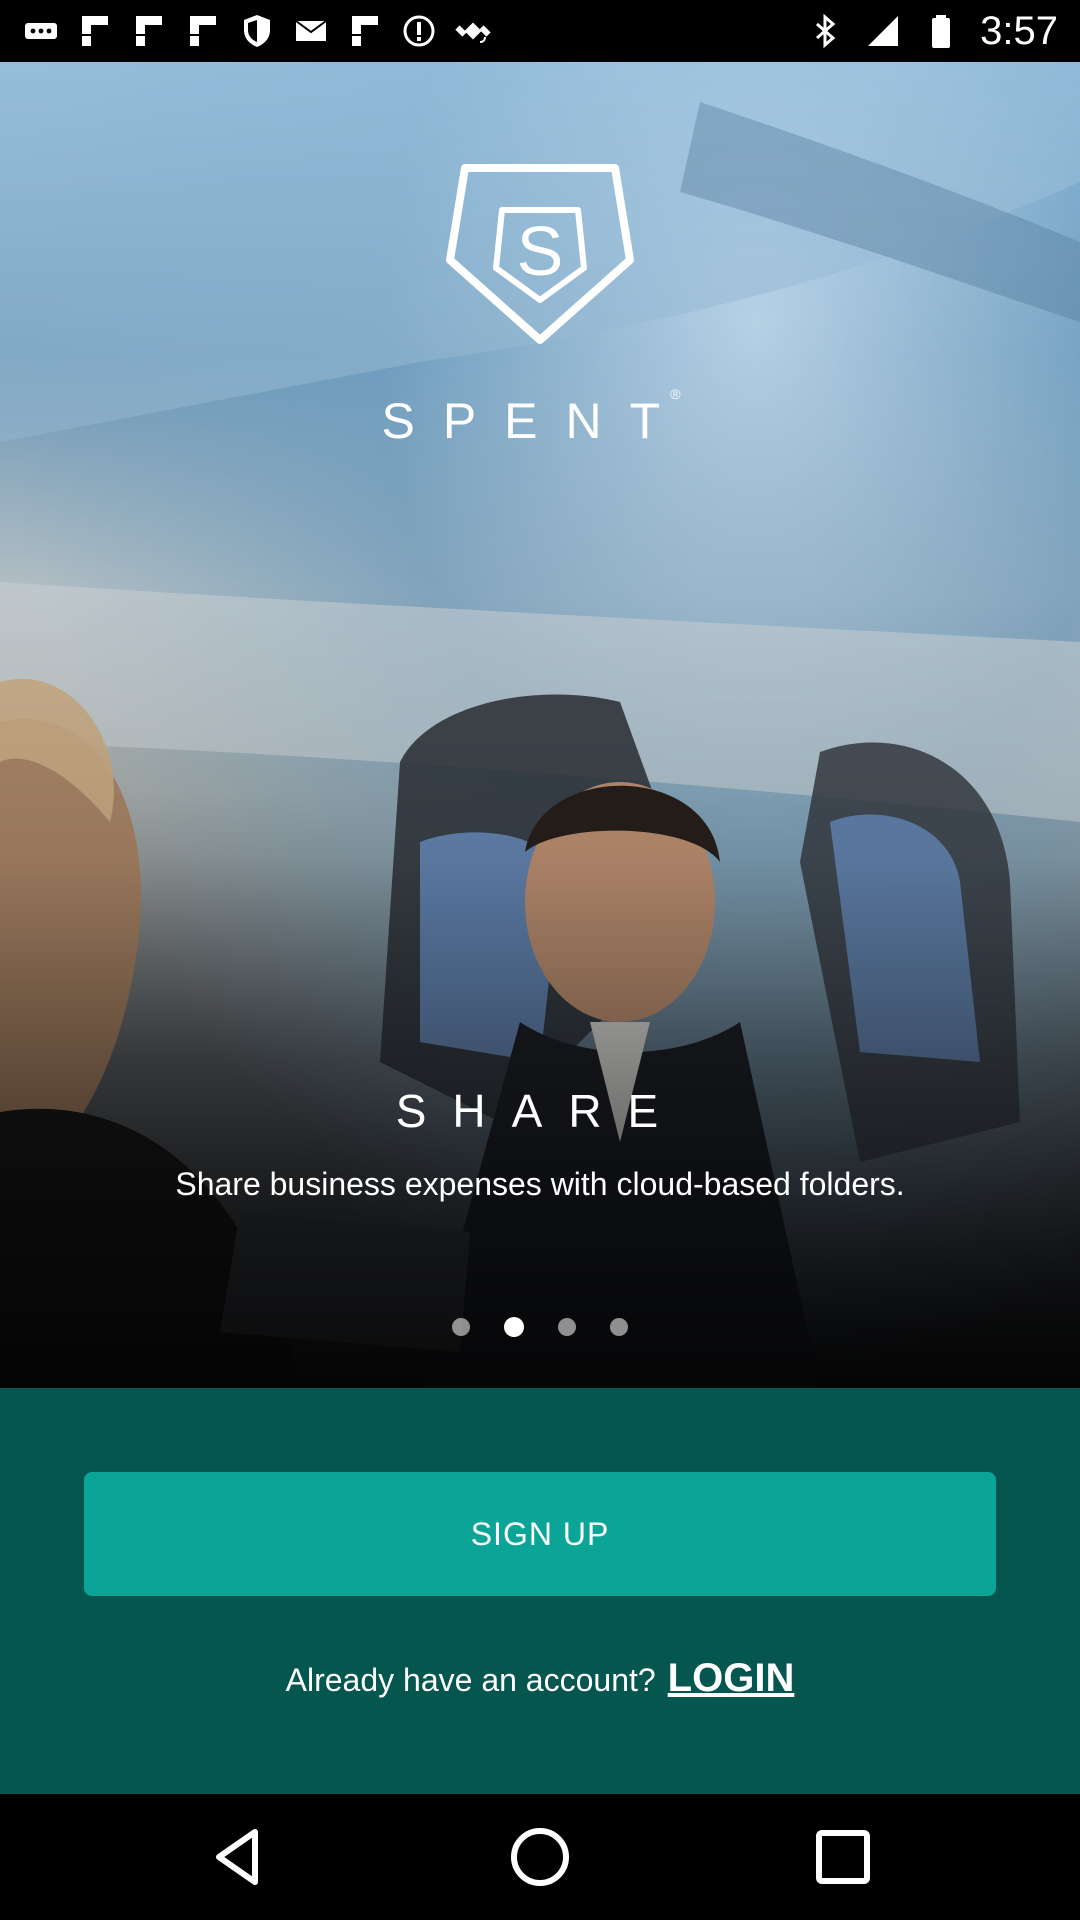 The height and width of the screenshot is (1920, 1080). I want to click on login-row: Already have an account? LOGIN, so click(540, 1678).